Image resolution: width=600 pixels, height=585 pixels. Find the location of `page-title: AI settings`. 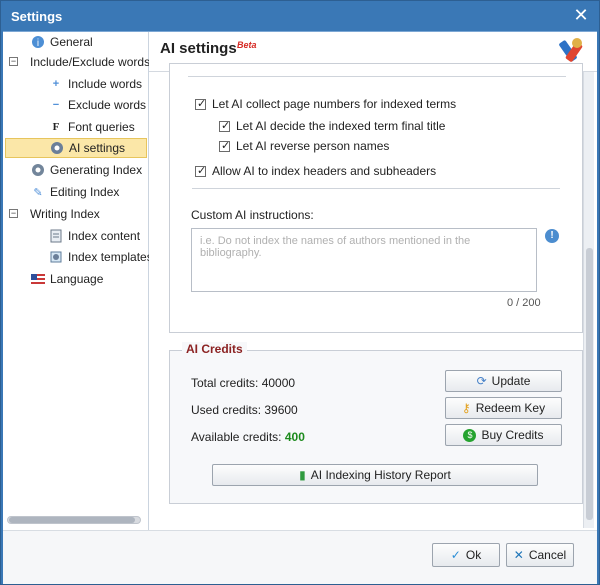

page-title: AI settings is located at coordinates (198, 48).